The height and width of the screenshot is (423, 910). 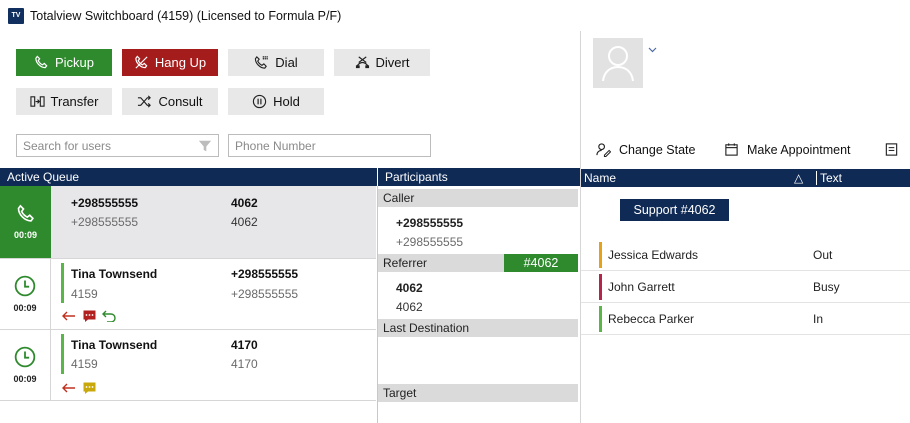 I want to click on divert-button: Divert, so click(x=382, y=62).